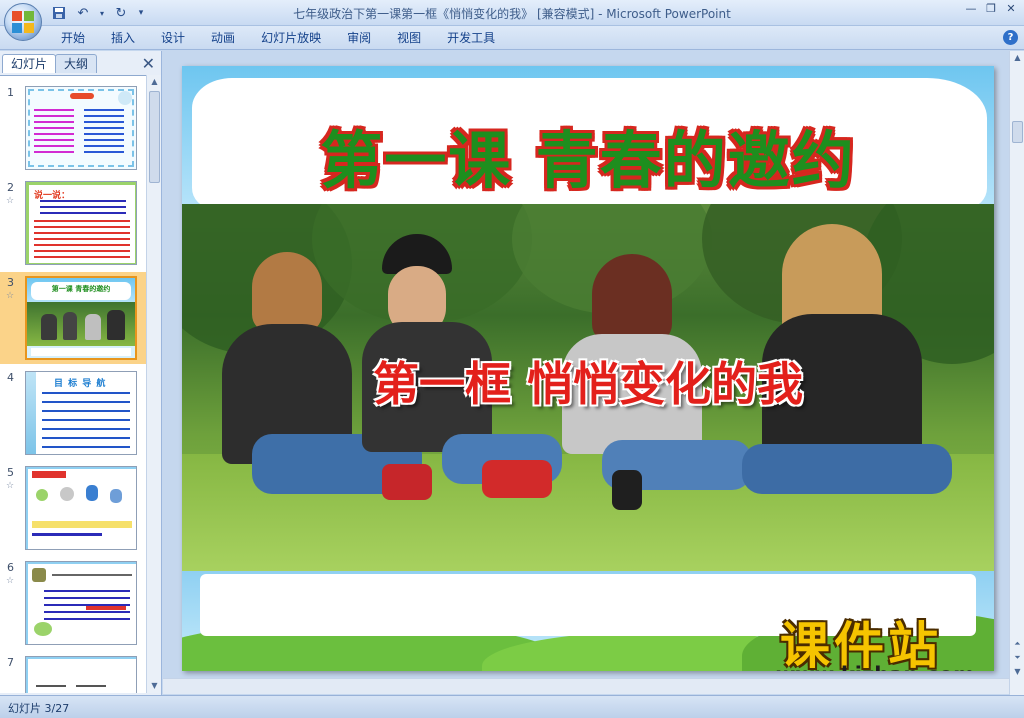 This screenshot has height=718, width=1024. Describe the element at coordinates (971, 9) in the screenshot. I see `minimize-icon: —` at that location.